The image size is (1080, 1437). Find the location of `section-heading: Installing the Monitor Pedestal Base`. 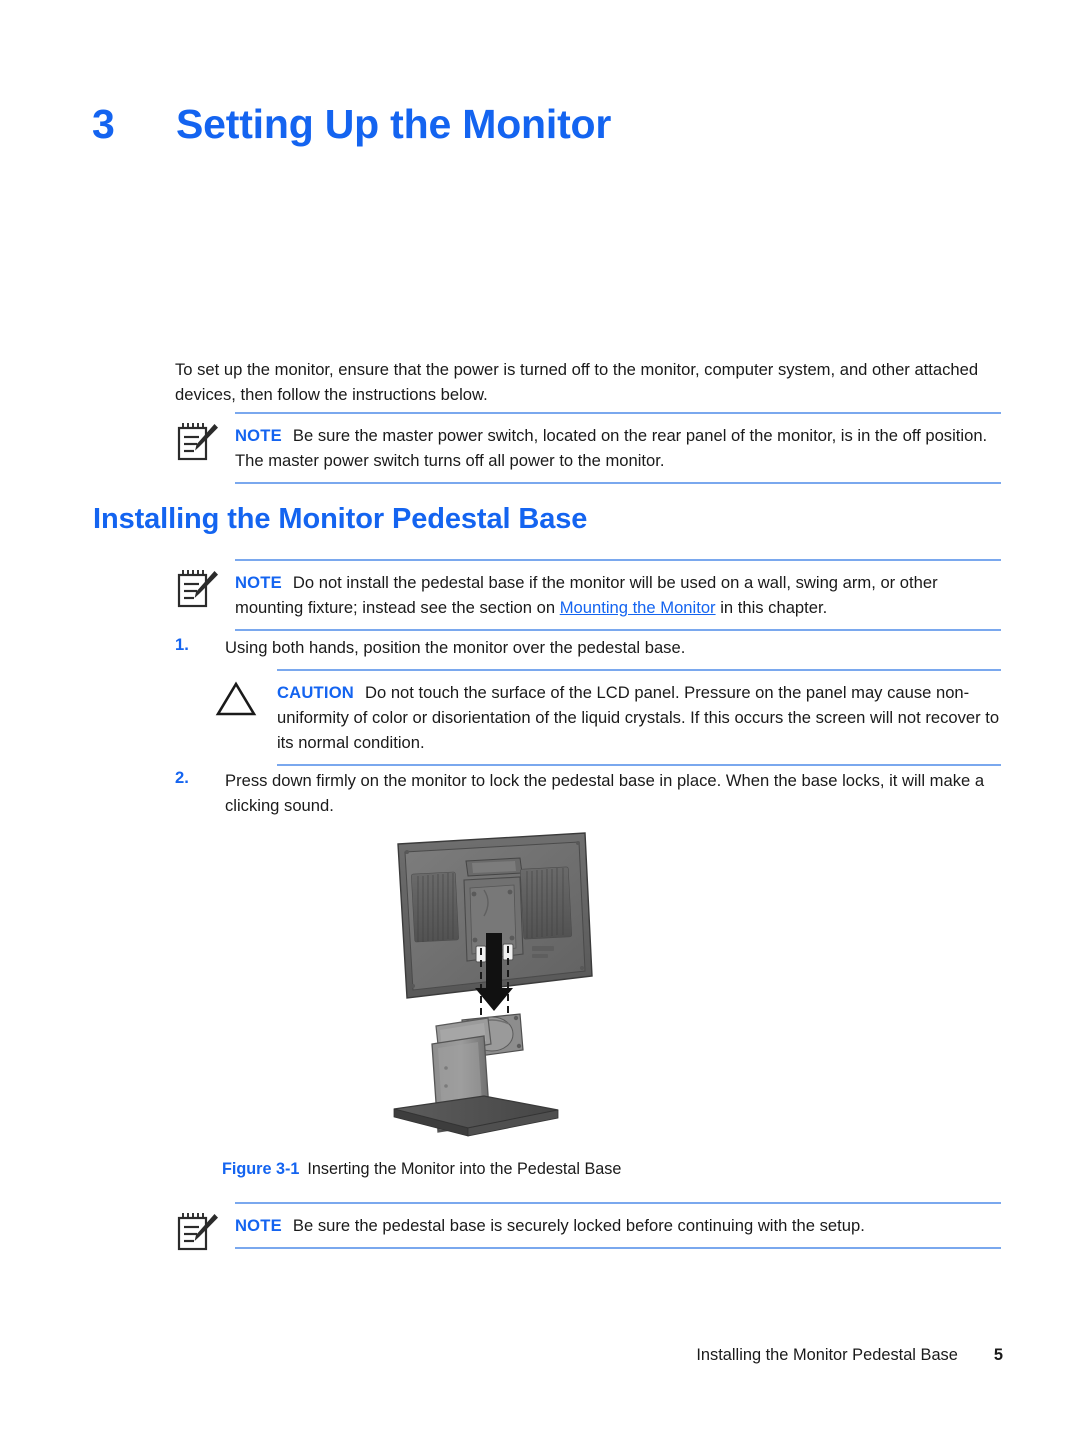

section-heading: Installing the Monitor Pedestal Base is located at coordinates (340, 519).